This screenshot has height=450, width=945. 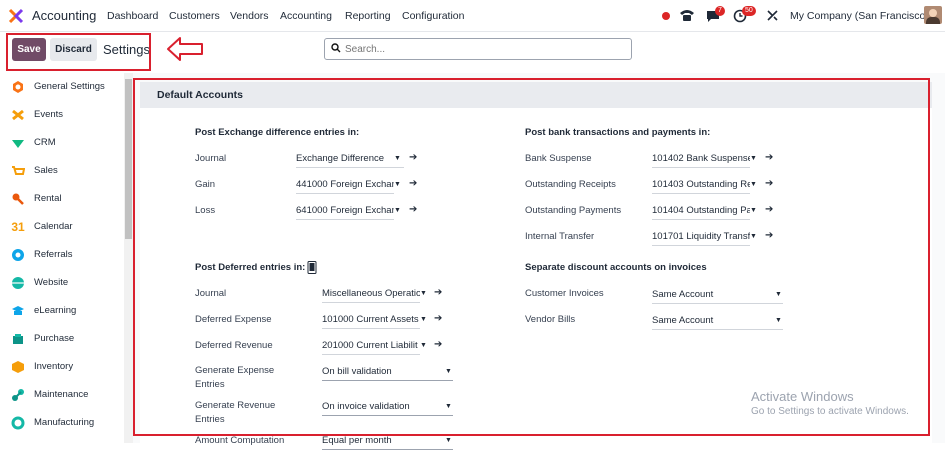 I want to click on sidebar-item-inventory: Inventory, so click(x=62, y=367).